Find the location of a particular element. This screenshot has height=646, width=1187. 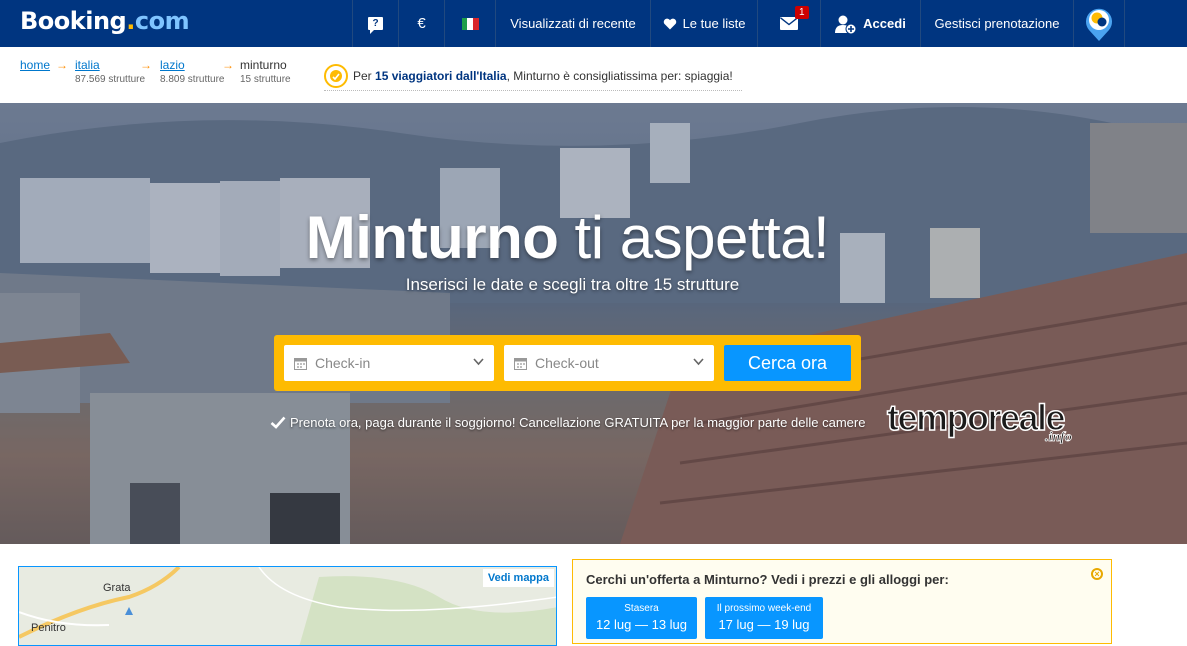

hero-title-rest: ti aspetta! is located at coordinates (694, 237).